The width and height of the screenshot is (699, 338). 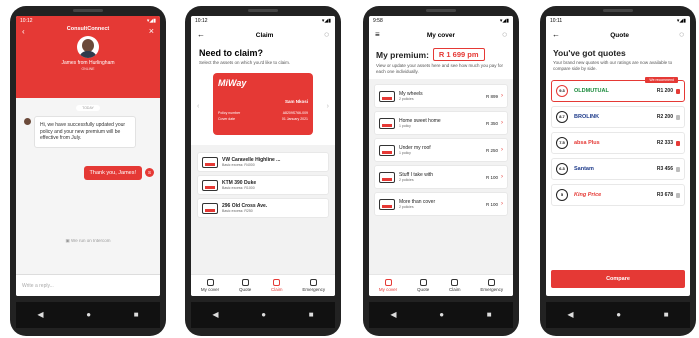 I want to click on quote-item: 8.7 BROLINK R2 200, so click(x=618, y=117).